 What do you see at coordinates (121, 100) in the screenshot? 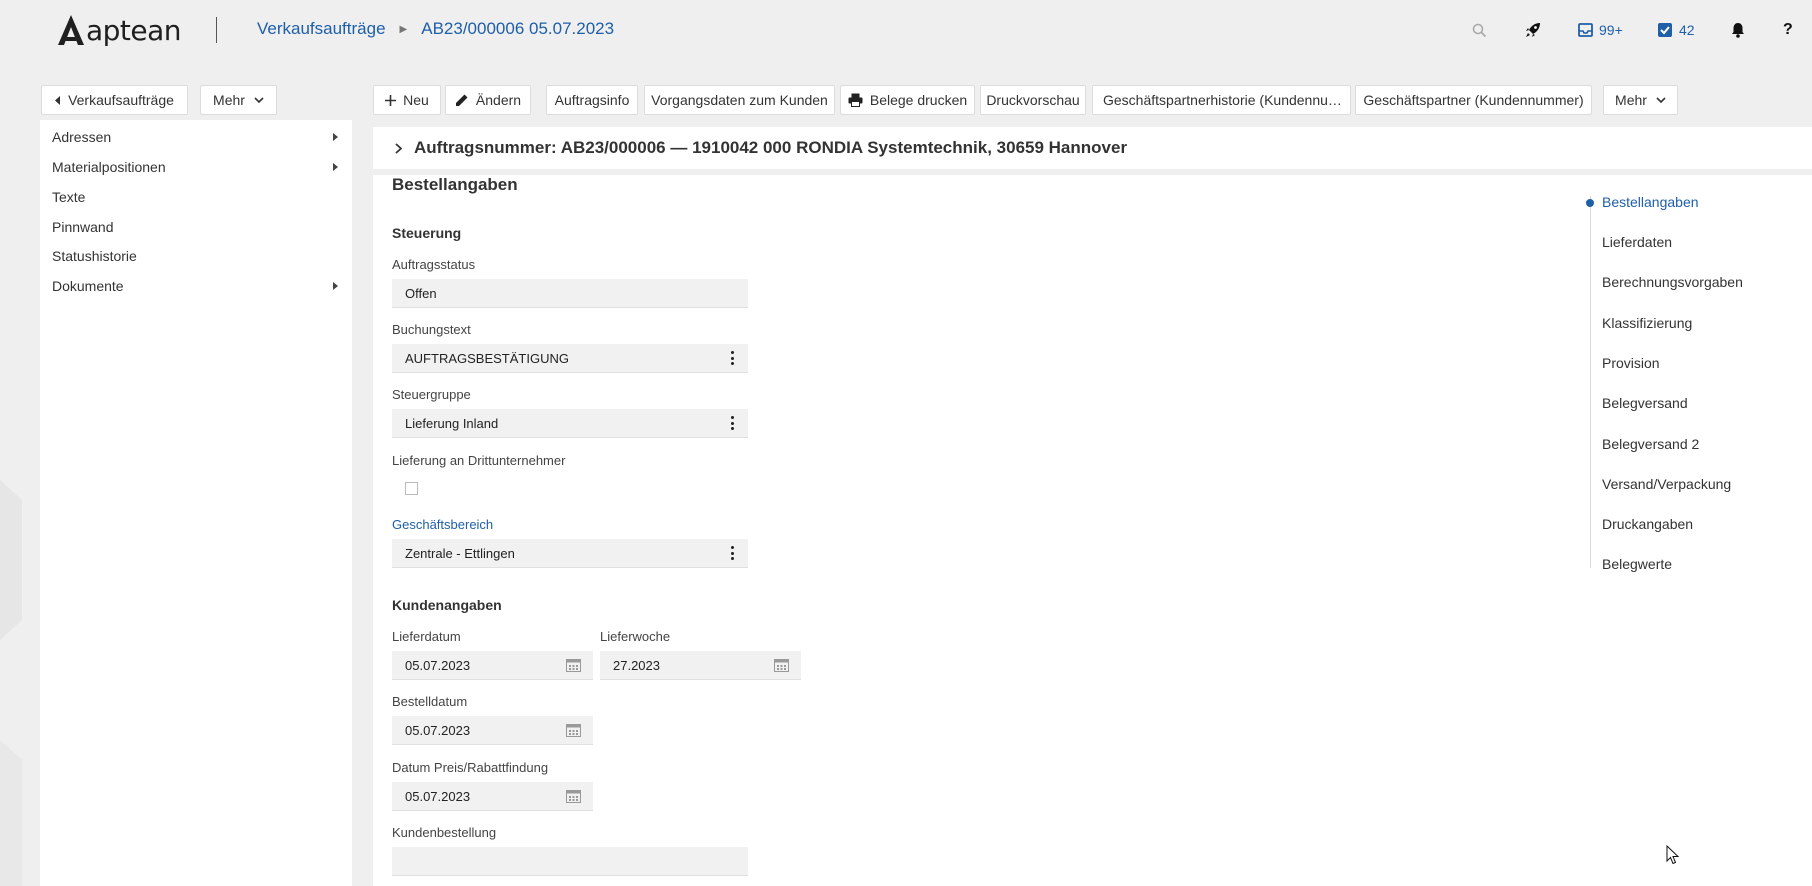
I see `back-button-label: Verkaufsaufträge` at bounding box center [121, 100].